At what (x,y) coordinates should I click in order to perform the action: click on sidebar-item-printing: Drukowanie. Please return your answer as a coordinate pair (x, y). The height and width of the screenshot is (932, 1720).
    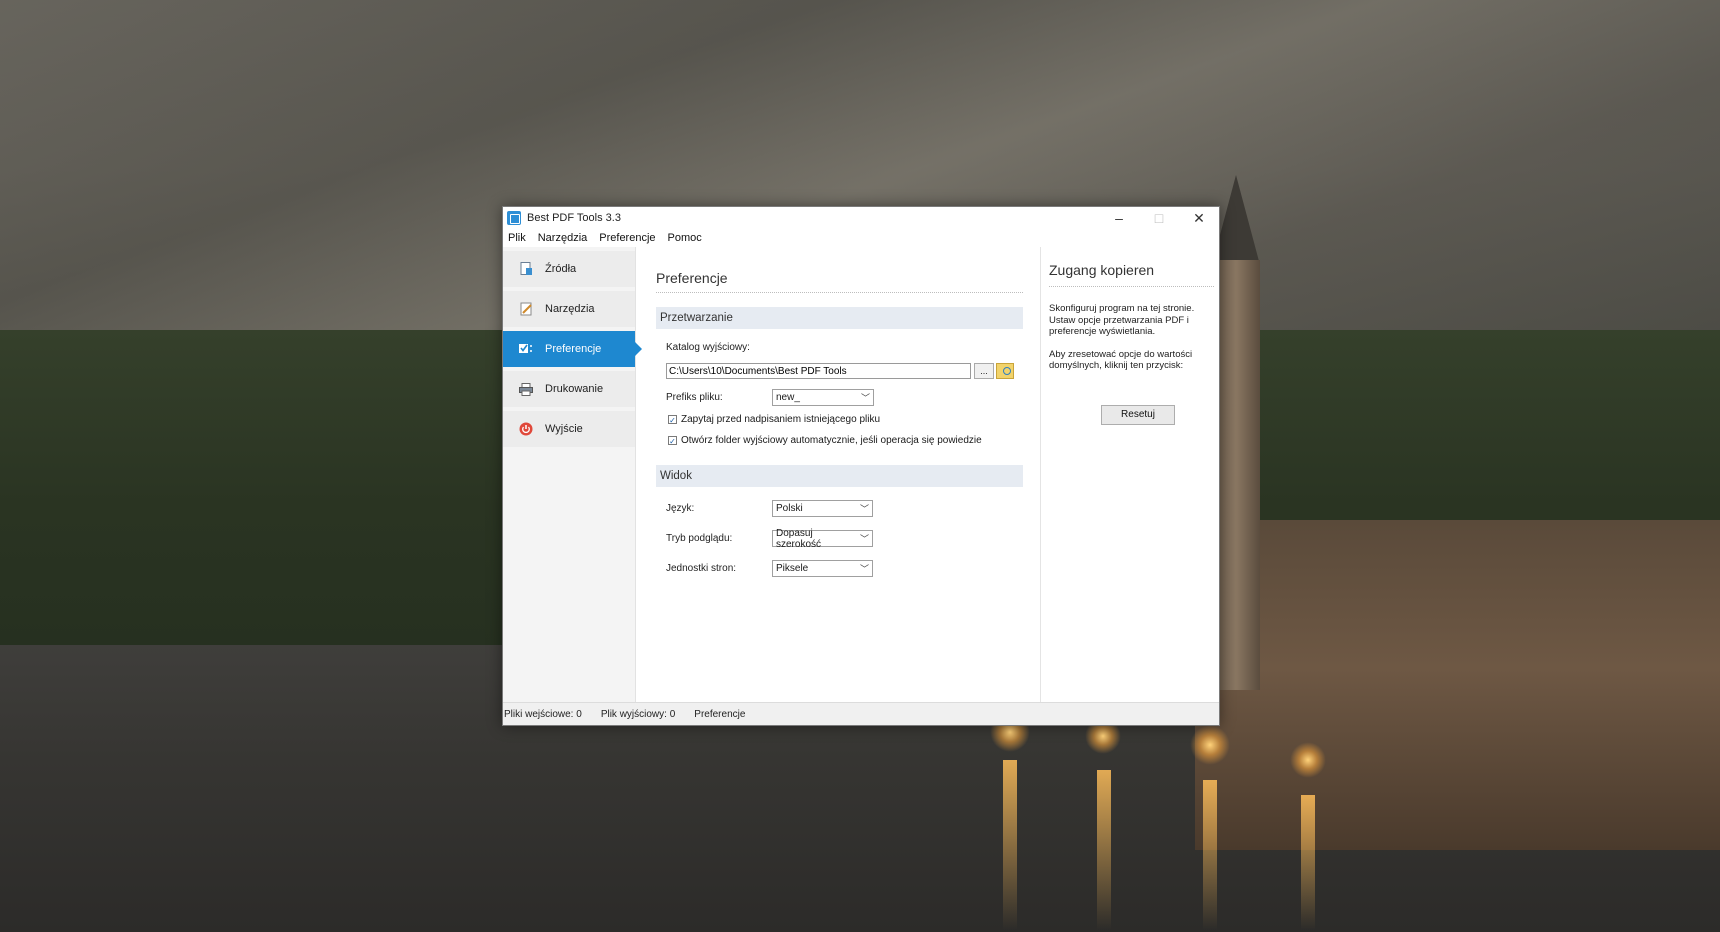
    Looking at the image, I should click on (569, 389).